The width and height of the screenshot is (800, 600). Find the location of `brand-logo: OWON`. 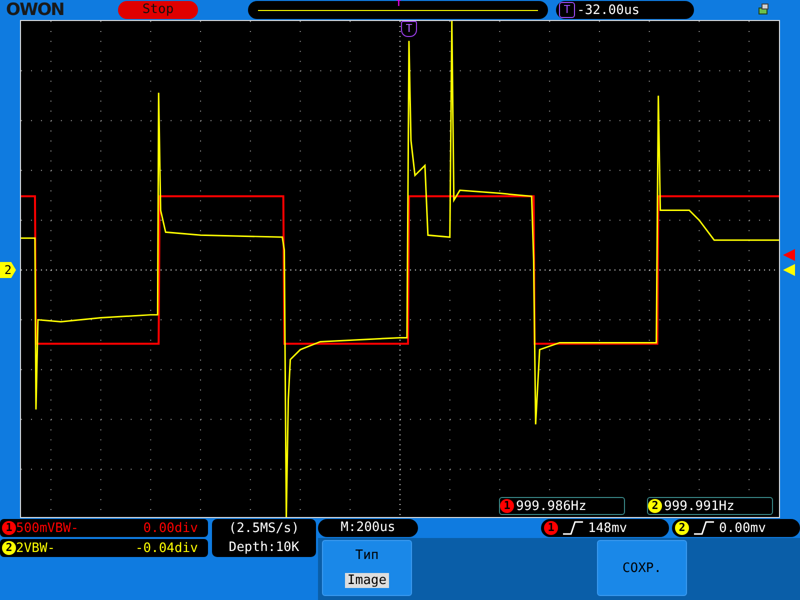

brand-logo: OWON is located at coordinates (35, 10).